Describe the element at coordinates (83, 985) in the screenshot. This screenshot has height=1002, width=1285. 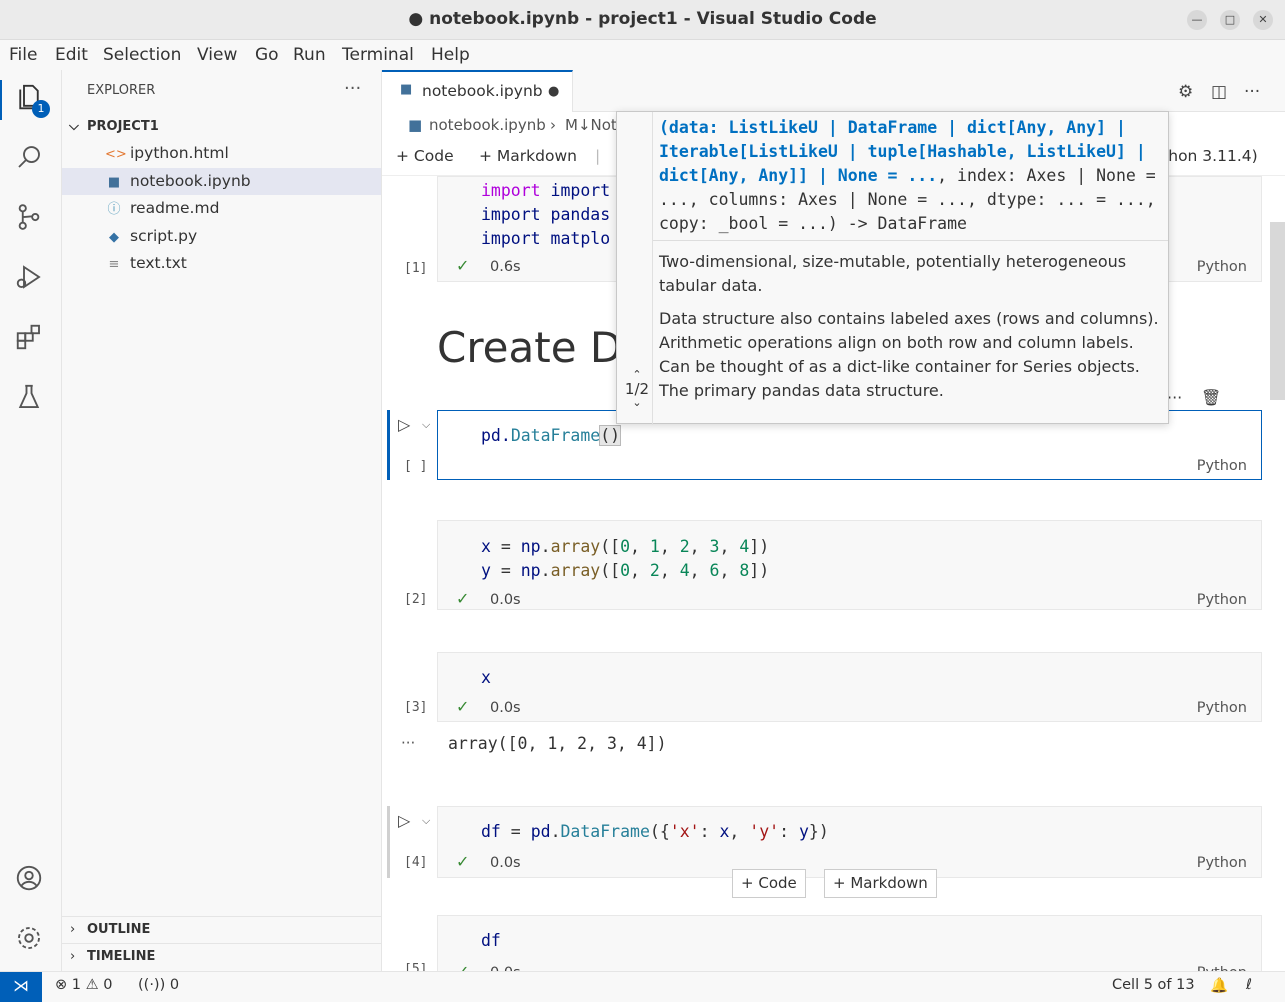
I see `problems-indicator: ⊗ 1 ⚠ 0` at that location.